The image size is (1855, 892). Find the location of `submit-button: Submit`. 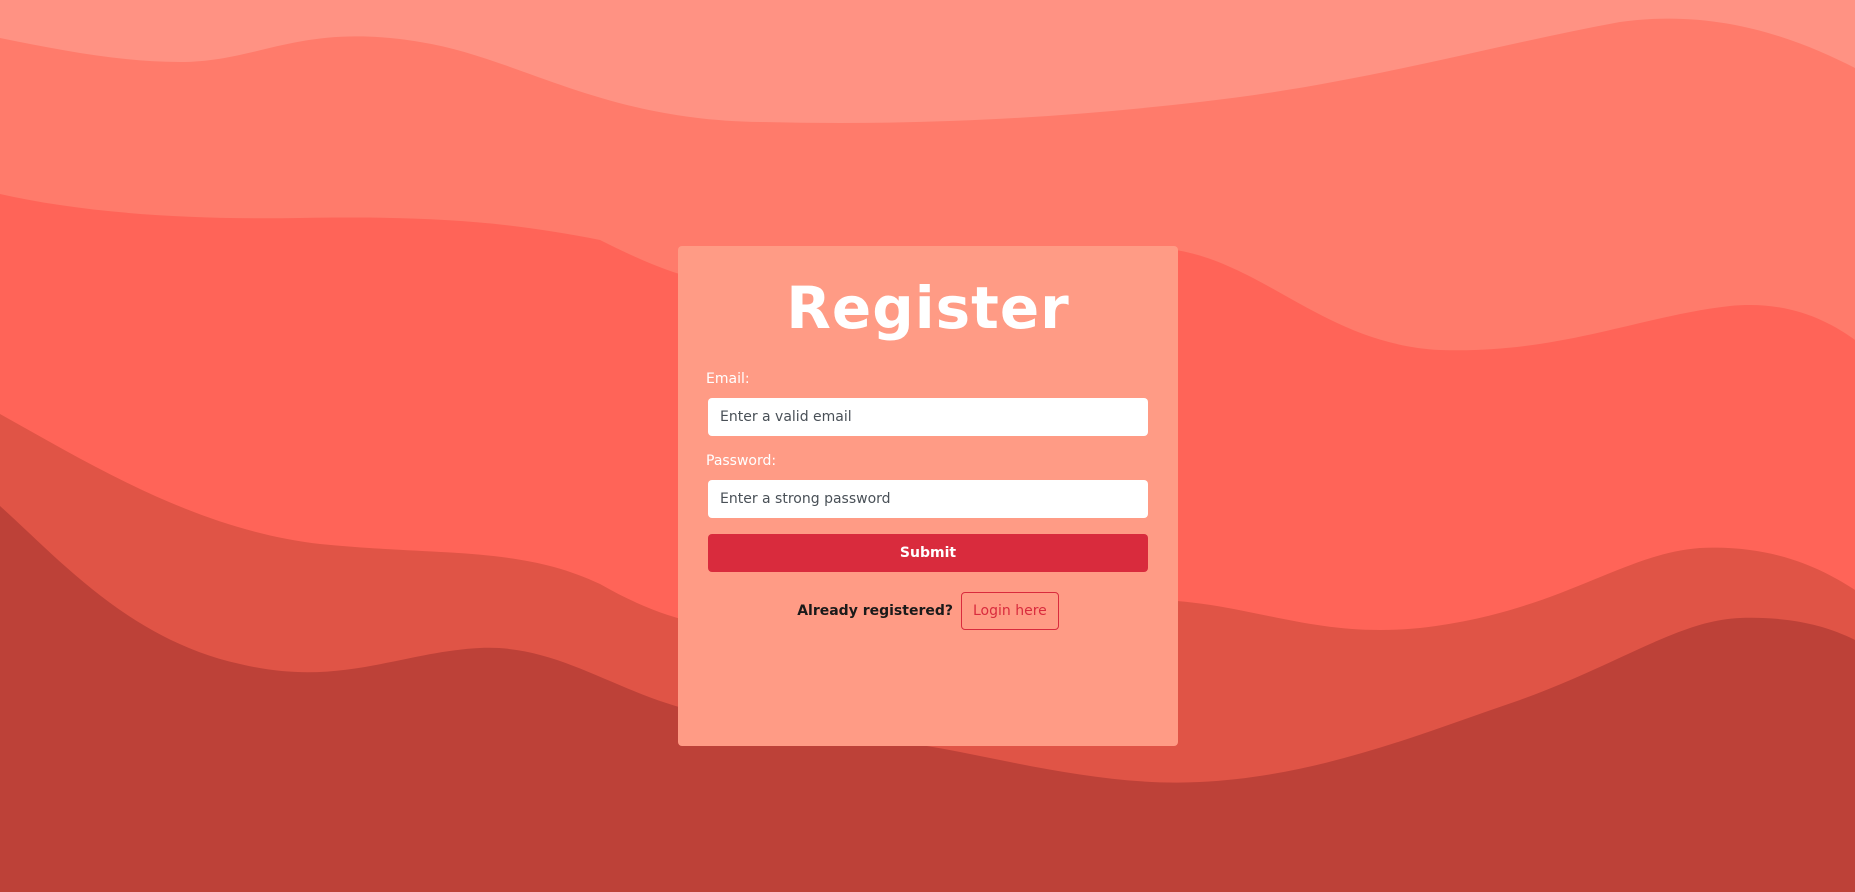

submit-button: Submit is located at coordinates (928, 553).